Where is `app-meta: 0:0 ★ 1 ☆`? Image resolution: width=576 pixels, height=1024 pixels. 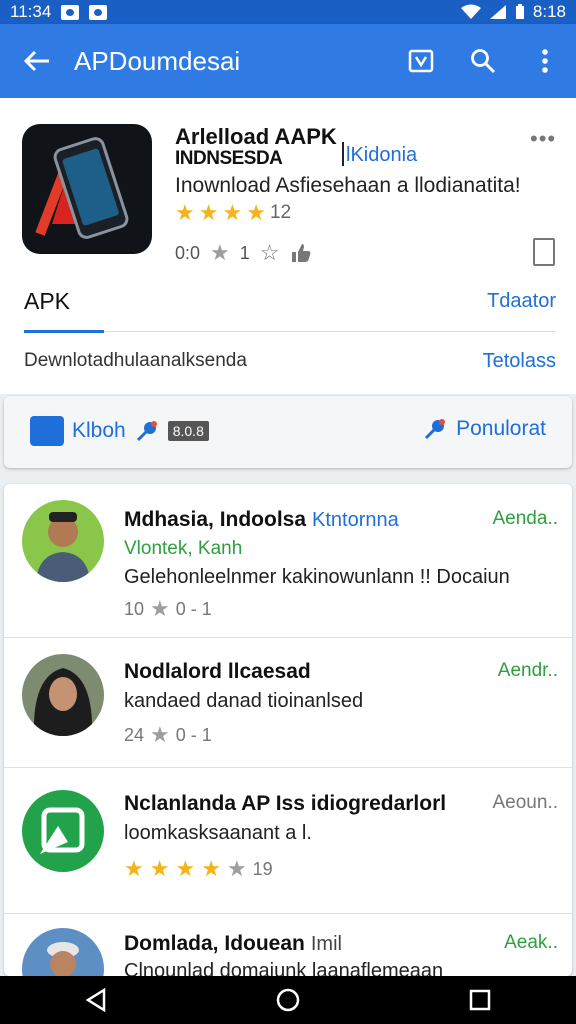 app-meta: 0:0 ★ 1 ☆ is located at coordinates (243, 253).